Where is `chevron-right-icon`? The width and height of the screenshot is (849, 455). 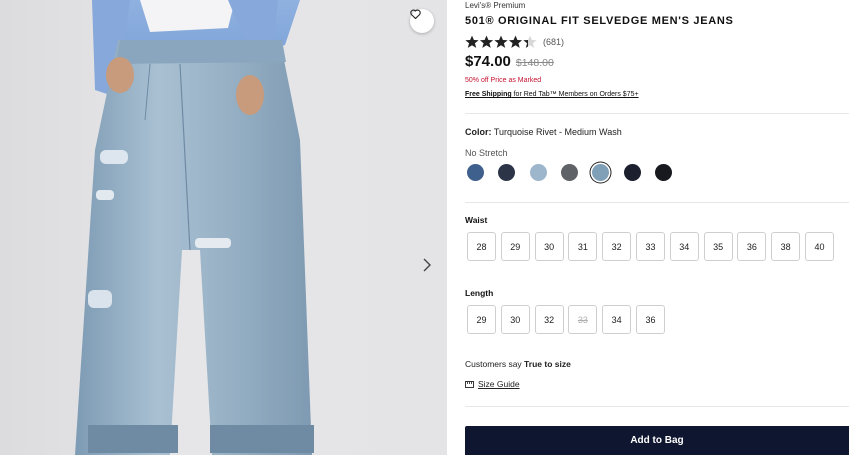 chevron-right-icon is located at coordinates (427, 265).